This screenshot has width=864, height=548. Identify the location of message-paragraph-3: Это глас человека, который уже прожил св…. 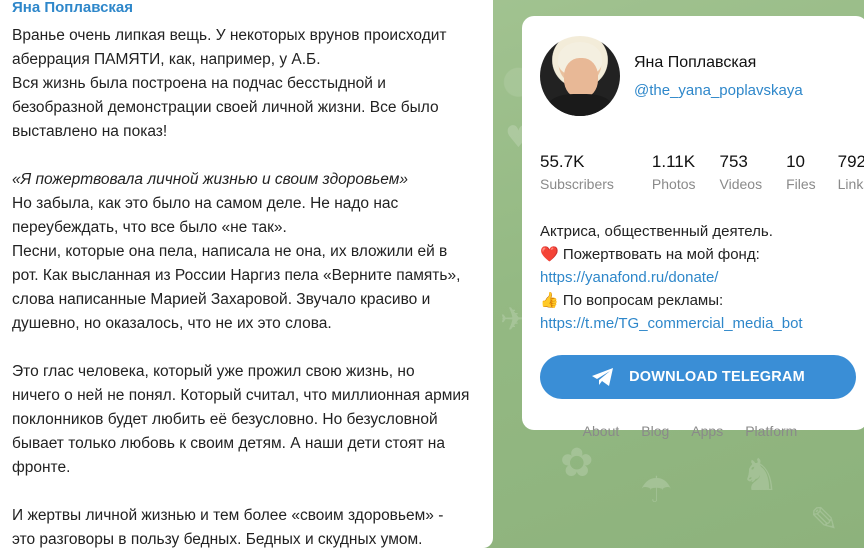
(245, 420).